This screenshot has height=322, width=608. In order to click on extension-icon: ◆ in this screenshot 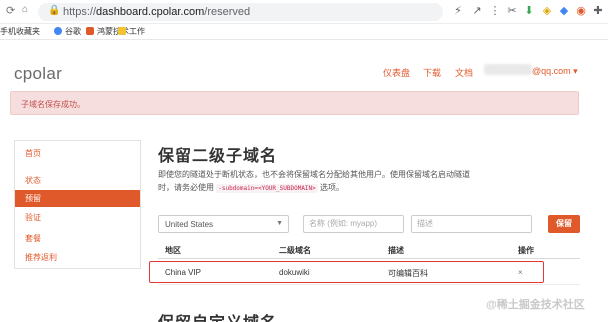, I will do `click(564, 11)`.